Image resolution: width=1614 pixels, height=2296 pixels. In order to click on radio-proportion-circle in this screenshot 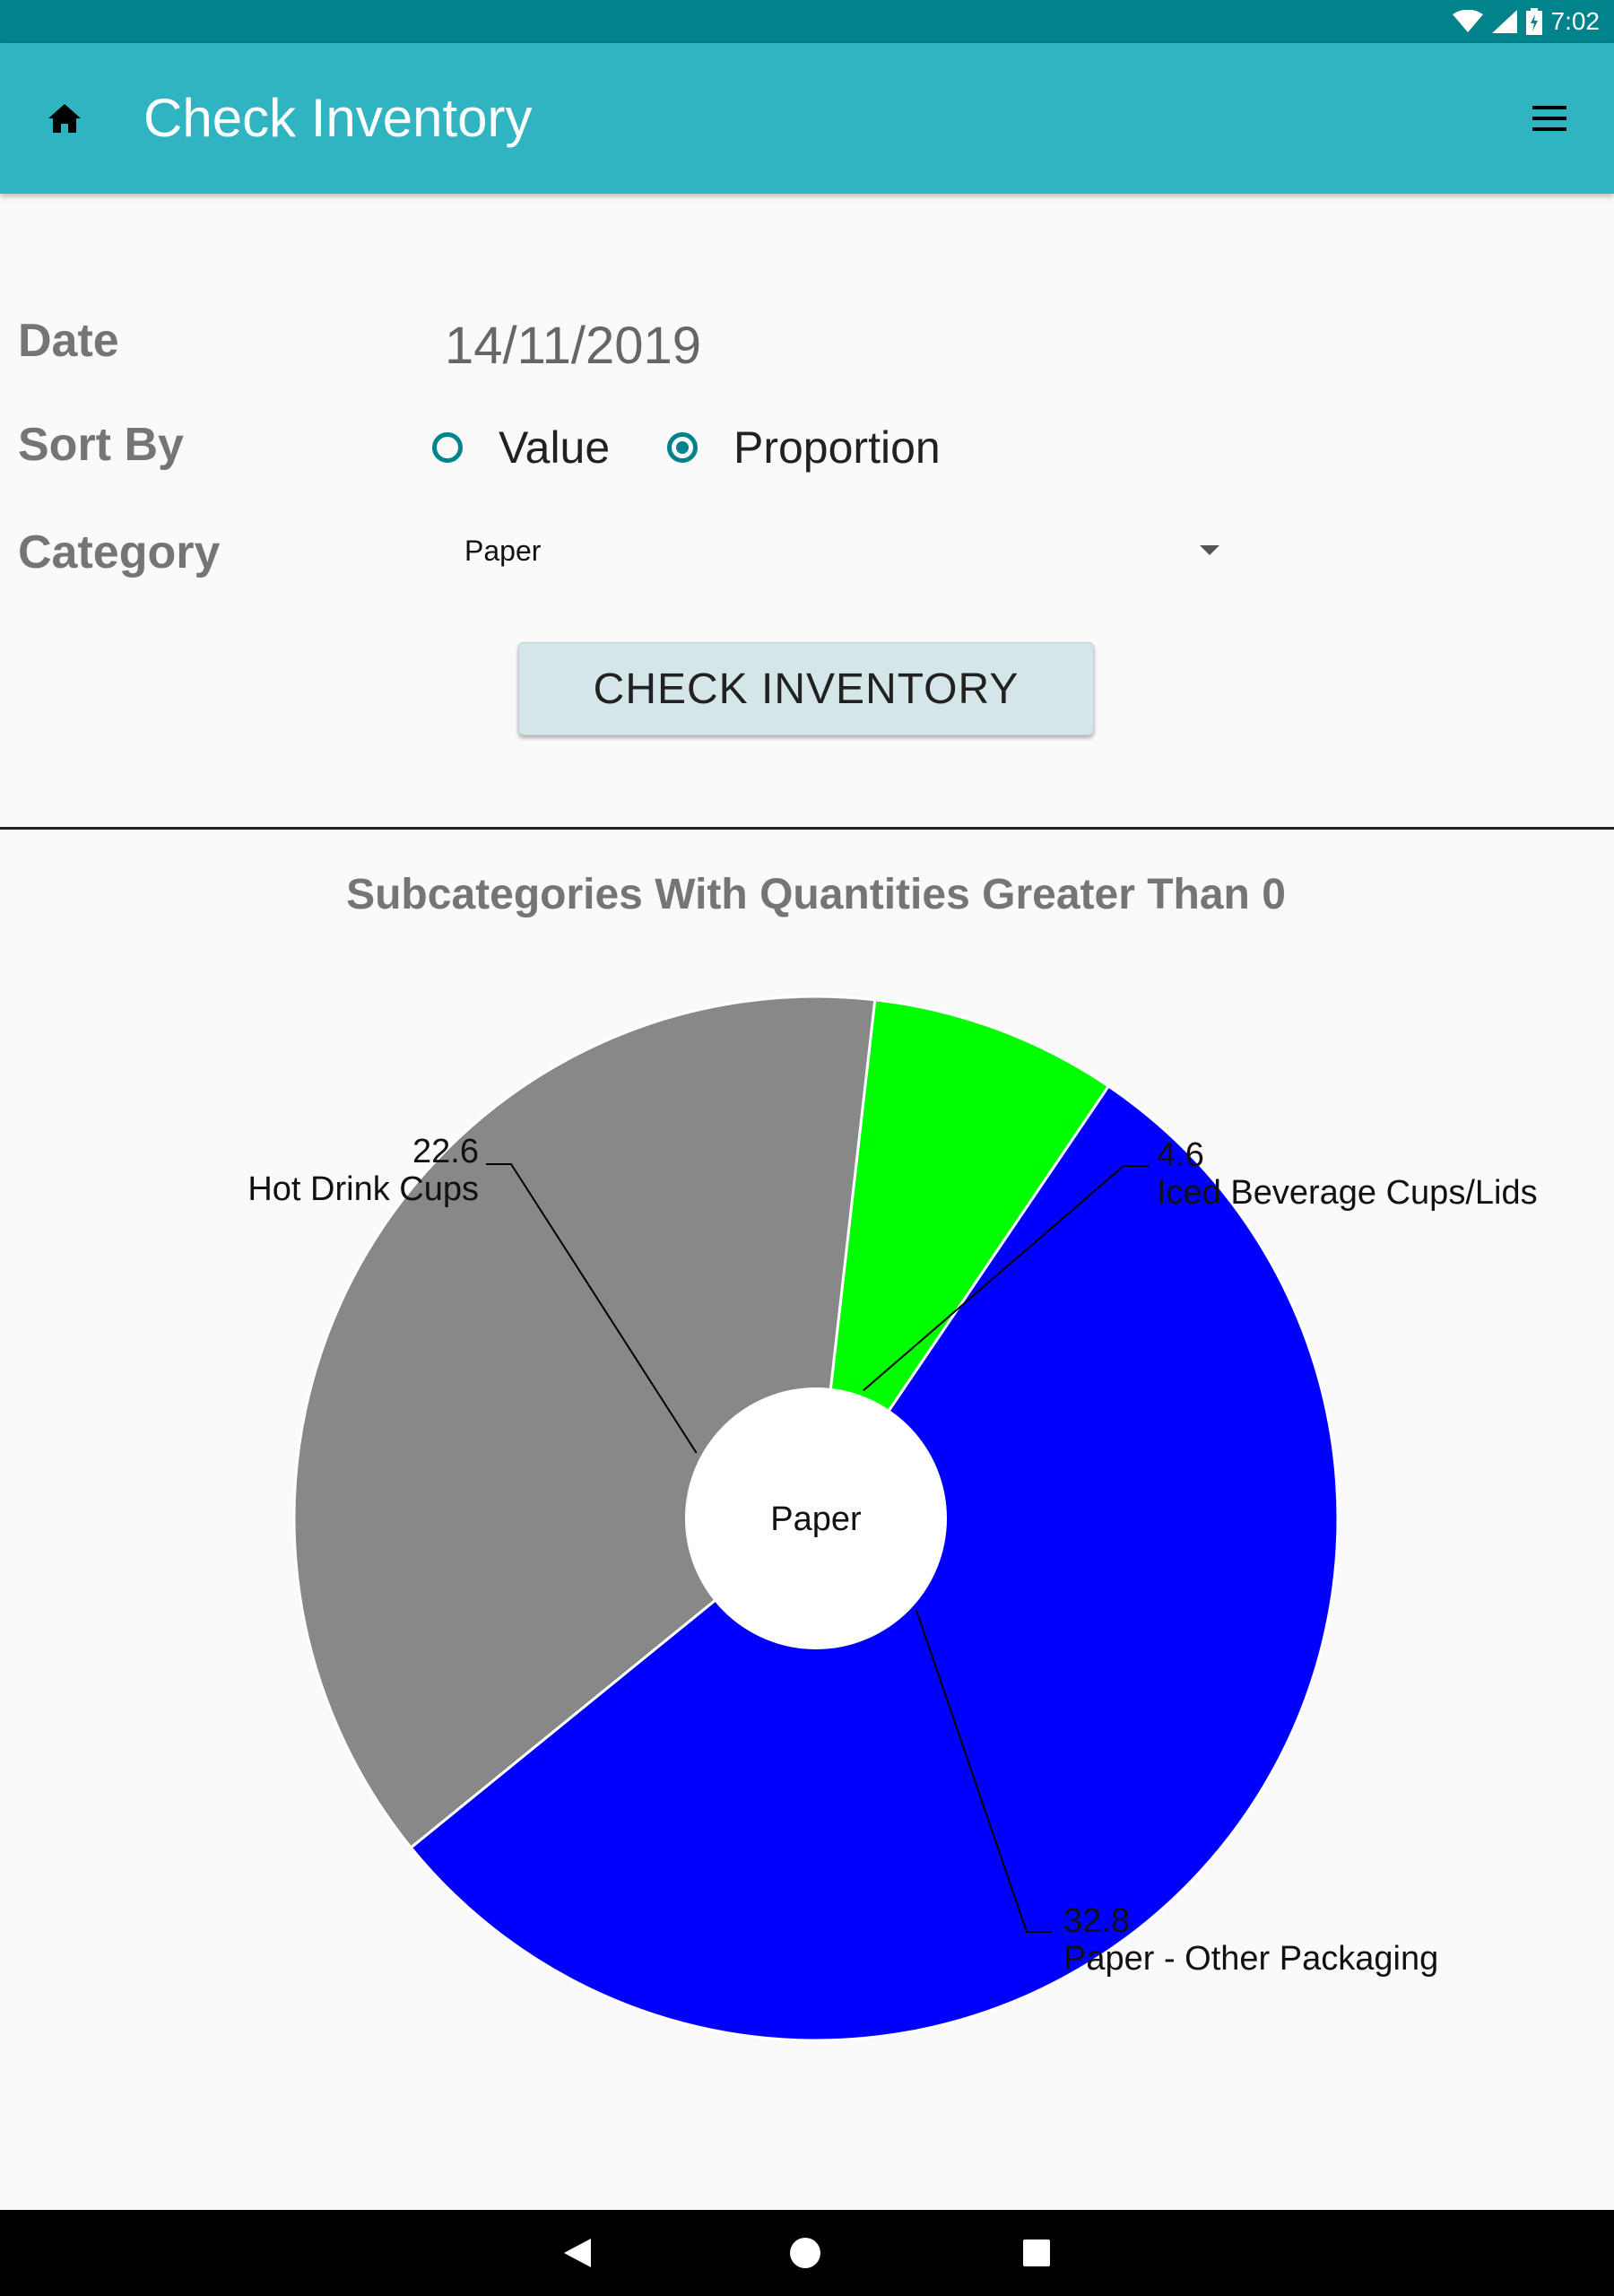, I will do `click(682, 447)`.